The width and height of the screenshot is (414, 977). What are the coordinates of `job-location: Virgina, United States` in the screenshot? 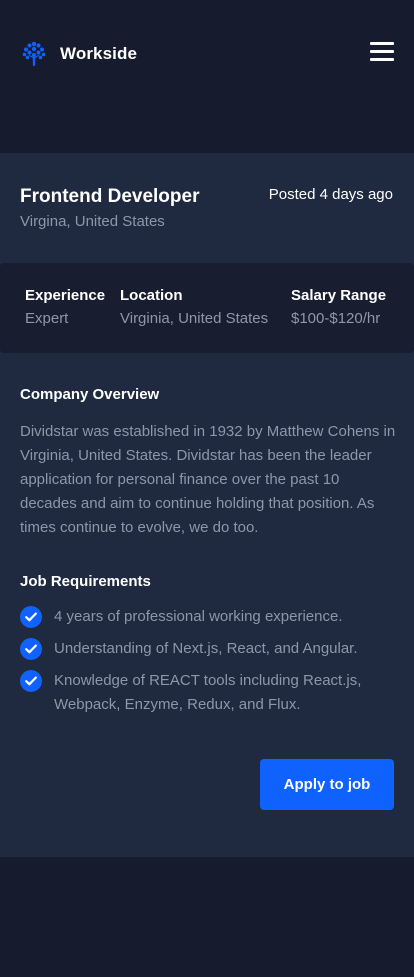 It's located at (92, 221).